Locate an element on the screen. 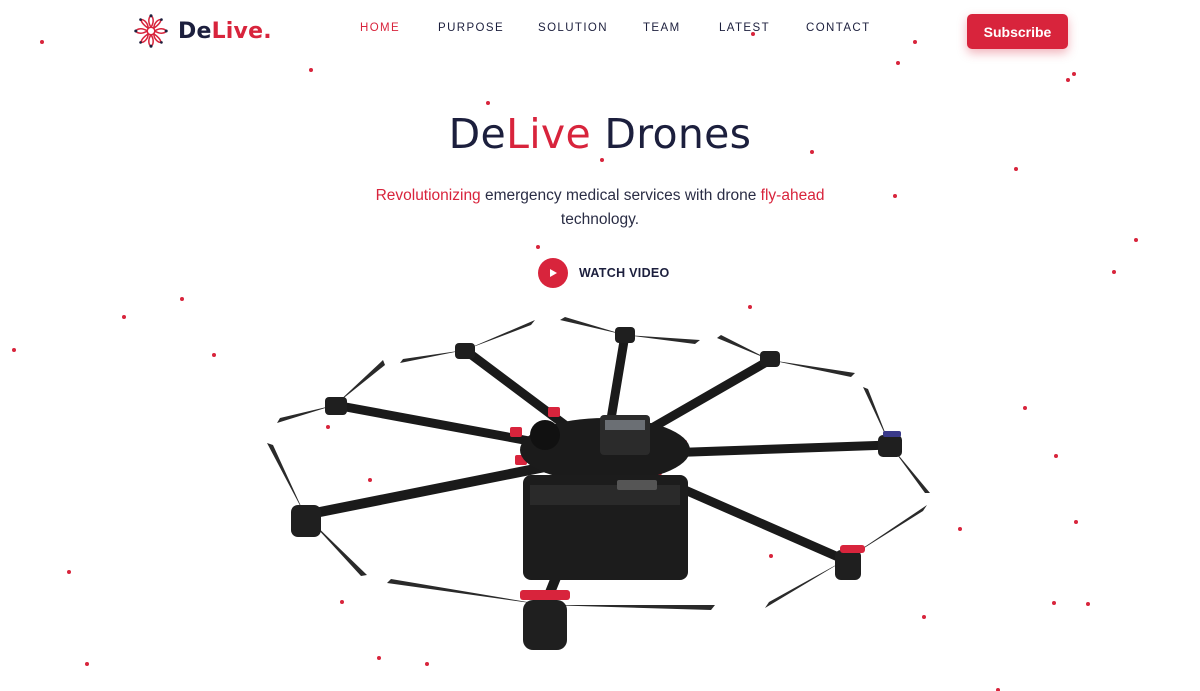 The height and width of the screenshot is (691, 1200). nav-item-purpose: PURPOSE is located at coordinates (471, 28).